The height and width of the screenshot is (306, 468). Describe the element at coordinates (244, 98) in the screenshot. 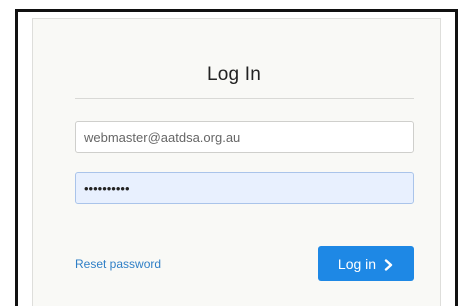

I see `title-divider` at that location.